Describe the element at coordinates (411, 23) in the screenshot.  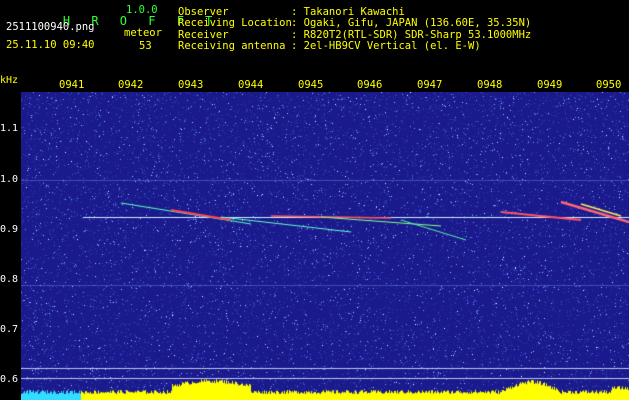
I see `location-value: : Ogaki, Gifu, JAPAN (136.60E, 35.35N)` at that location.